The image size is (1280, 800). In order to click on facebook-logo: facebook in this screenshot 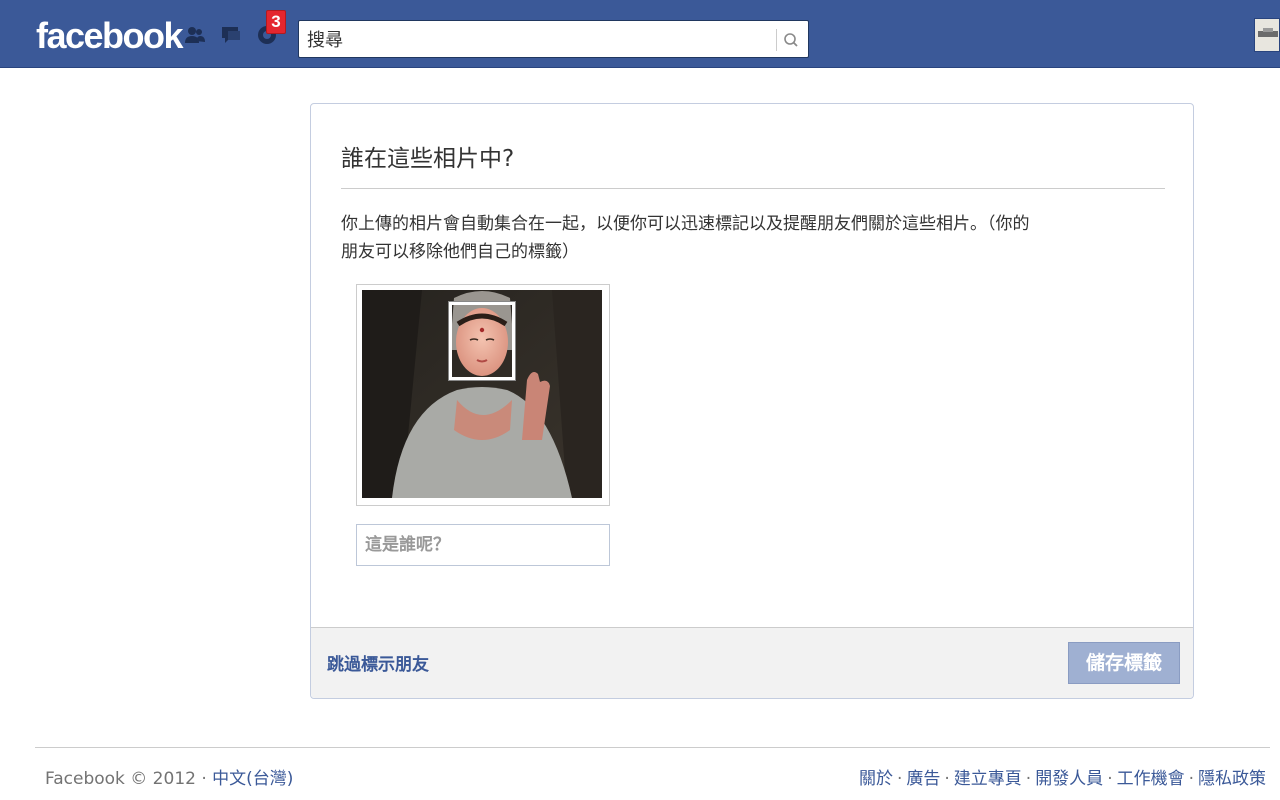, I will do `click(110, 36)`.